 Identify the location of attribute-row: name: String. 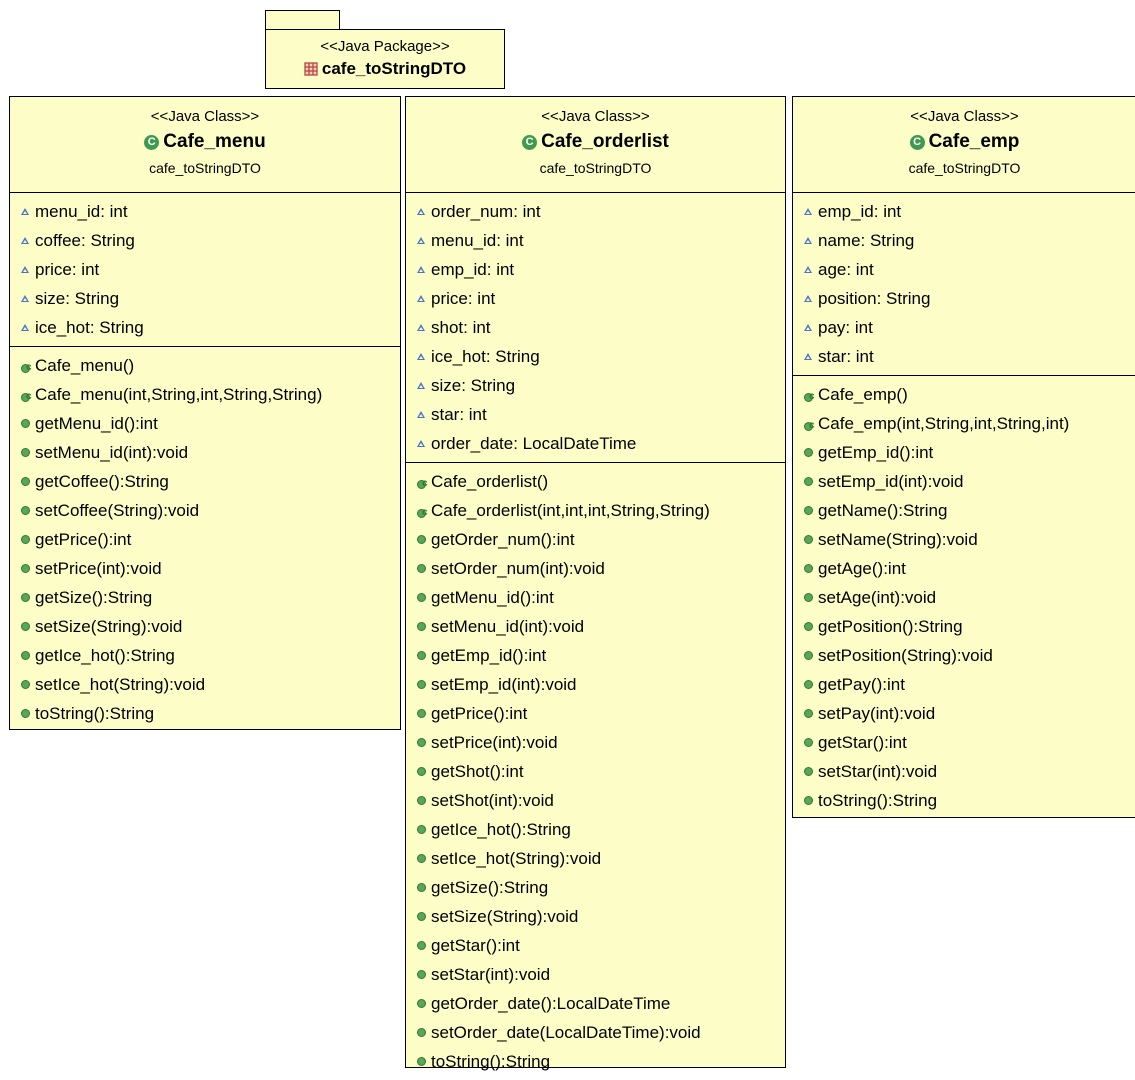
(969, 240).